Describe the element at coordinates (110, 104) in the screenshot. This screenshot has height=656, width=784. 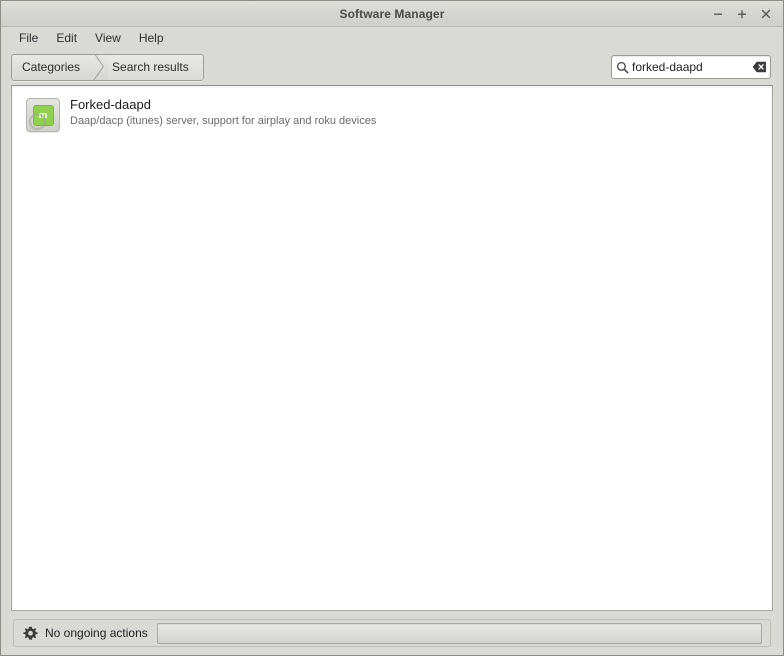
I see `list-item-title: Forked-daapd` at that location.